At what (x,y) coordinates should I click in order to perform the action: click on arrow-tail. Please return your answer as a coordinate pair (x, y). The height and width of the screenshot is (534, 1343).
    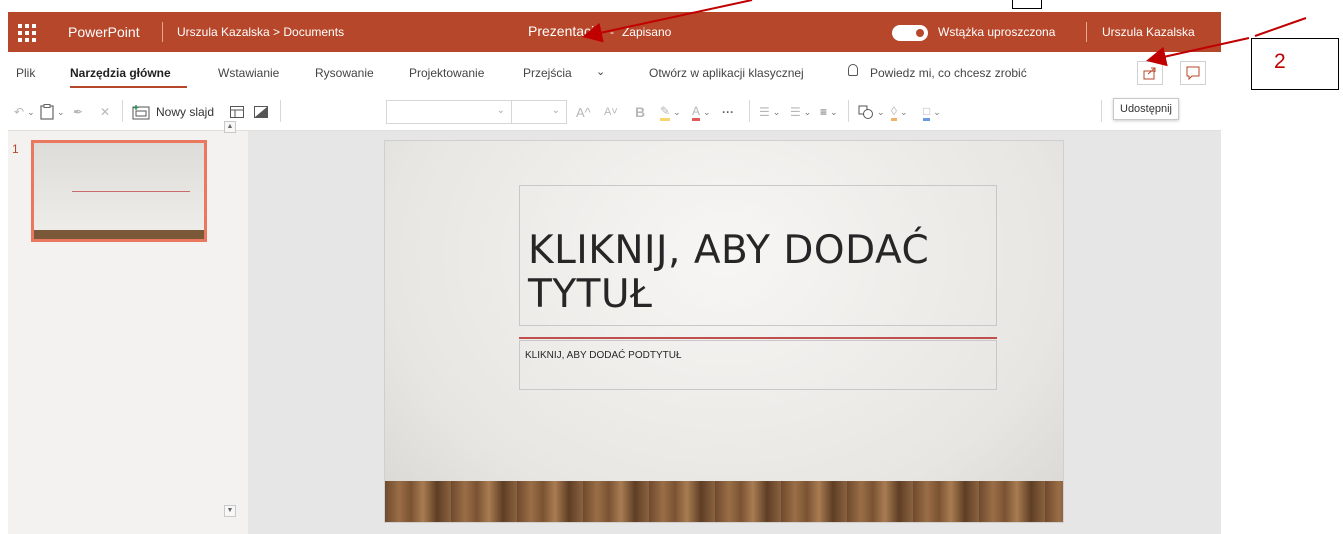
    Looking at the image, I should click on (1280, 27).